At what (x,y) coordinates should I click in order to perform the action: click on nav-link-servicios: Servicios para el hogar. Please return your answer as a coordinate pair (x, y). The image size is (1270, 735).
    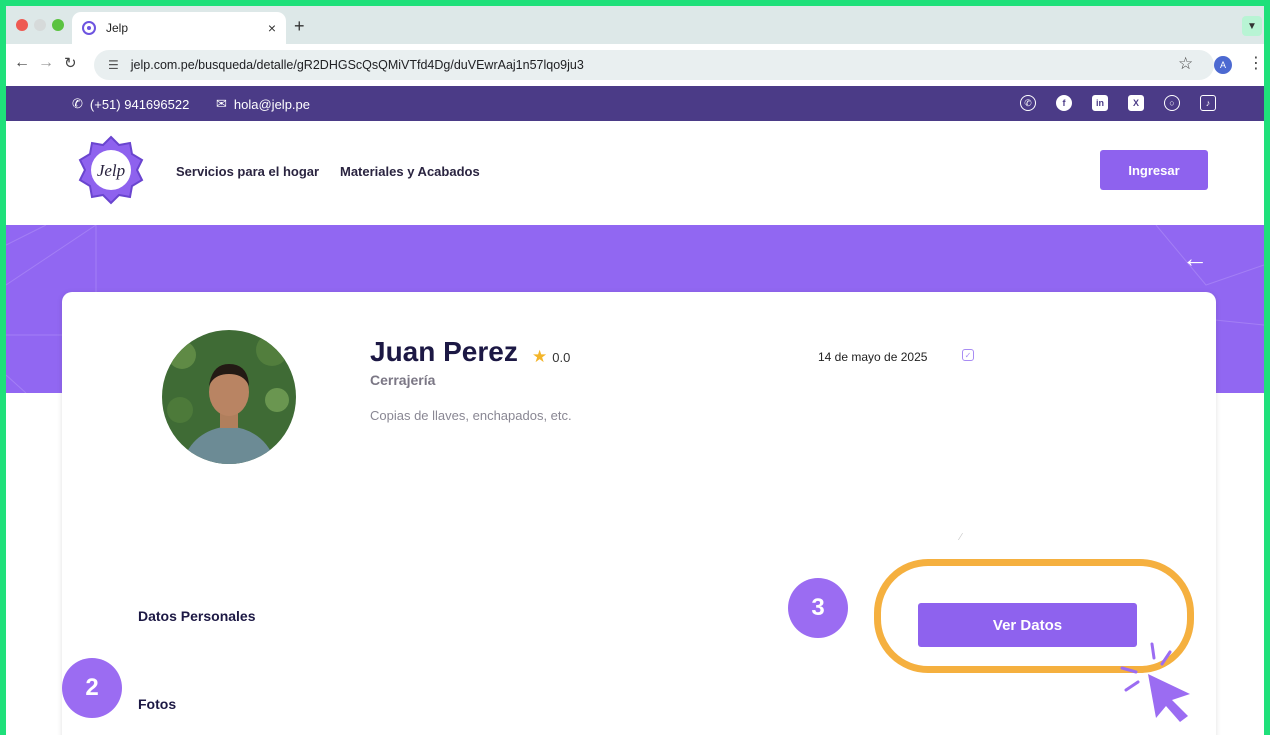
    Looking at the image, I should click on (247, 171).